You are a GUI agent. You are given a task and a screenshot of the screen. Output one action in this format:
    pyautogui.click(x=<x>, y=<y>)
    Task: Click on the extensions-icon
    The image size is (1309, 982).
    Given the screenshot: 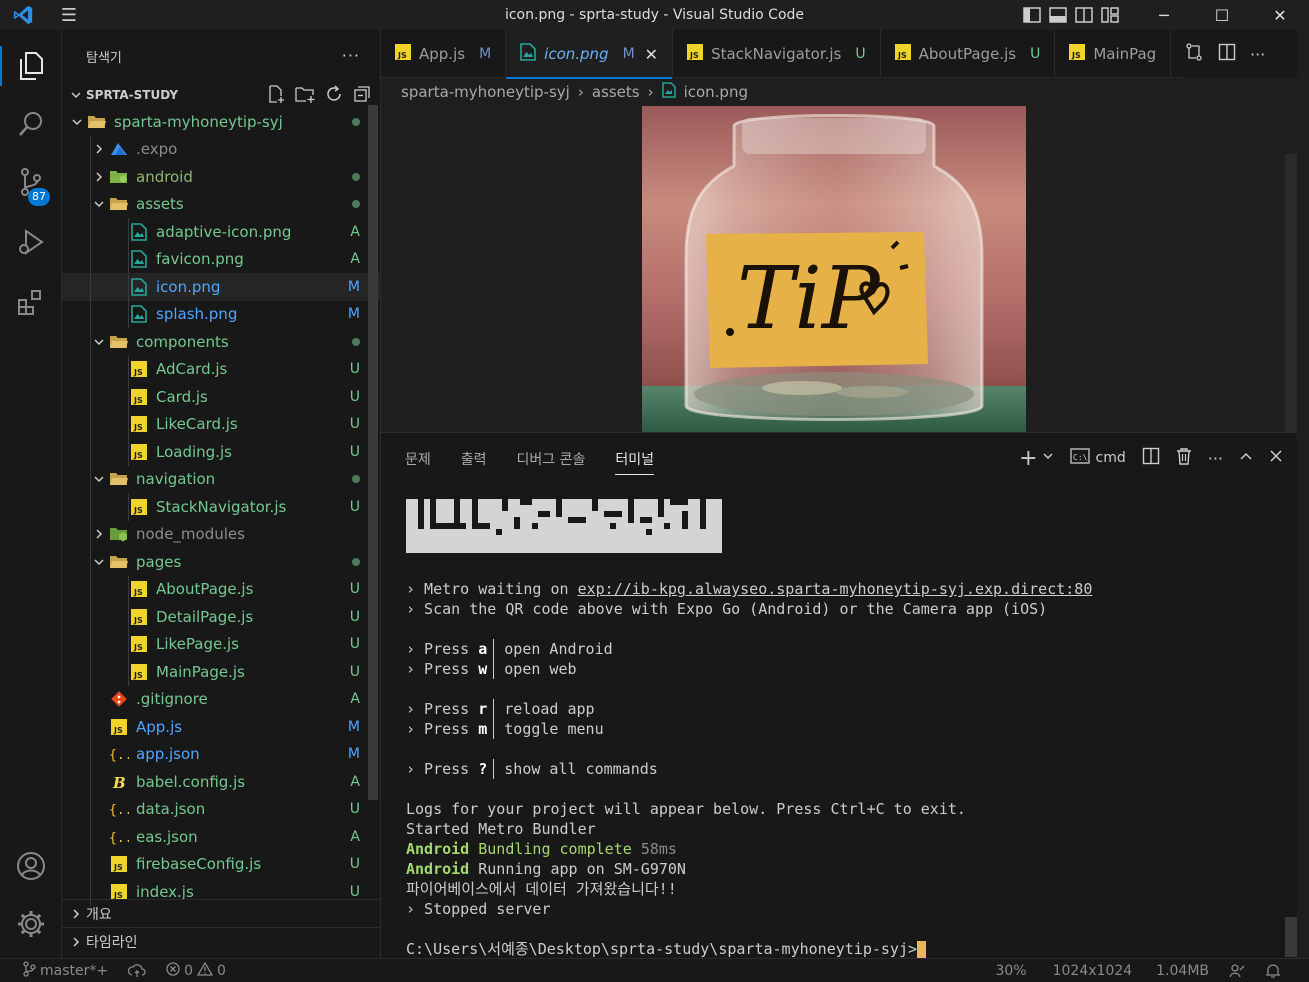 What is the action you would take?
    pyautogui.click(x=31, y=302)
    